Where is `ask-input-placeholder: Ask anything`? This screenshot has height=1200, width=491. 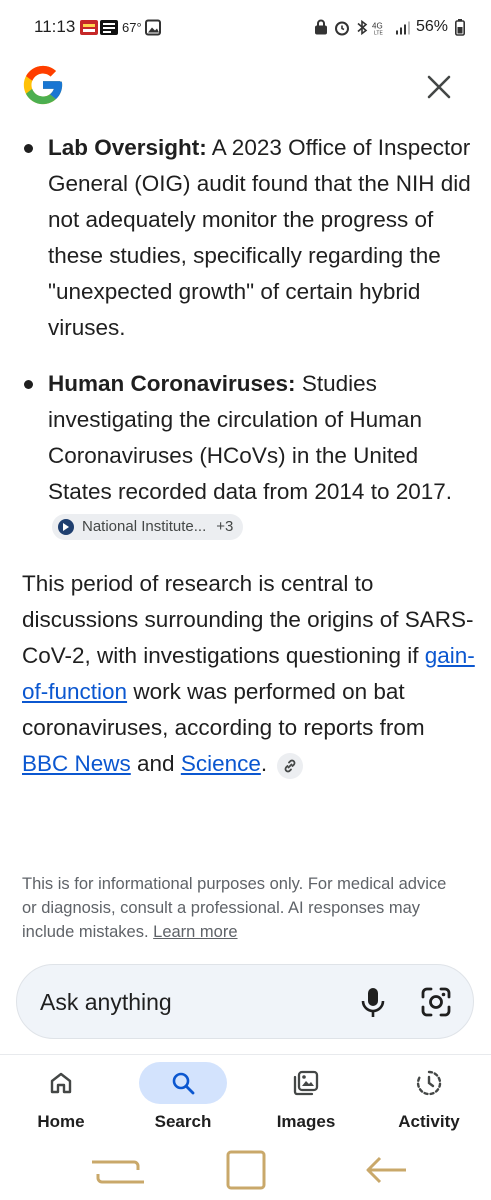 ask-input-placeholder: Ask anything is located at coordinates (106, 1002).